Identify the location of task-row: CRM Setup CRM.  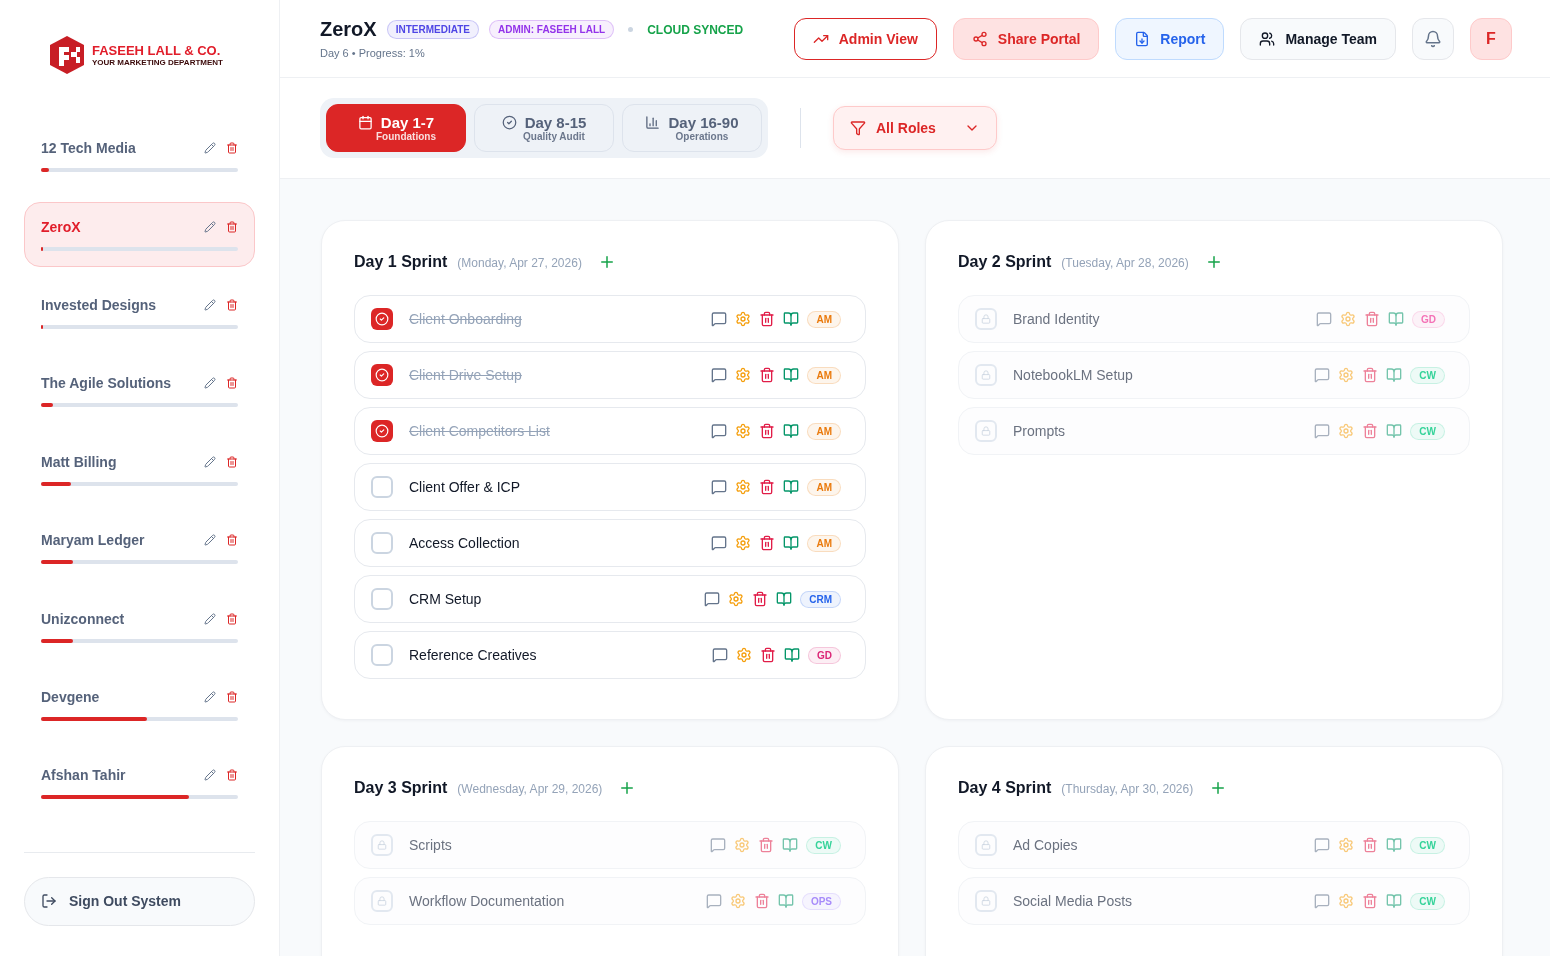
(610, 599).